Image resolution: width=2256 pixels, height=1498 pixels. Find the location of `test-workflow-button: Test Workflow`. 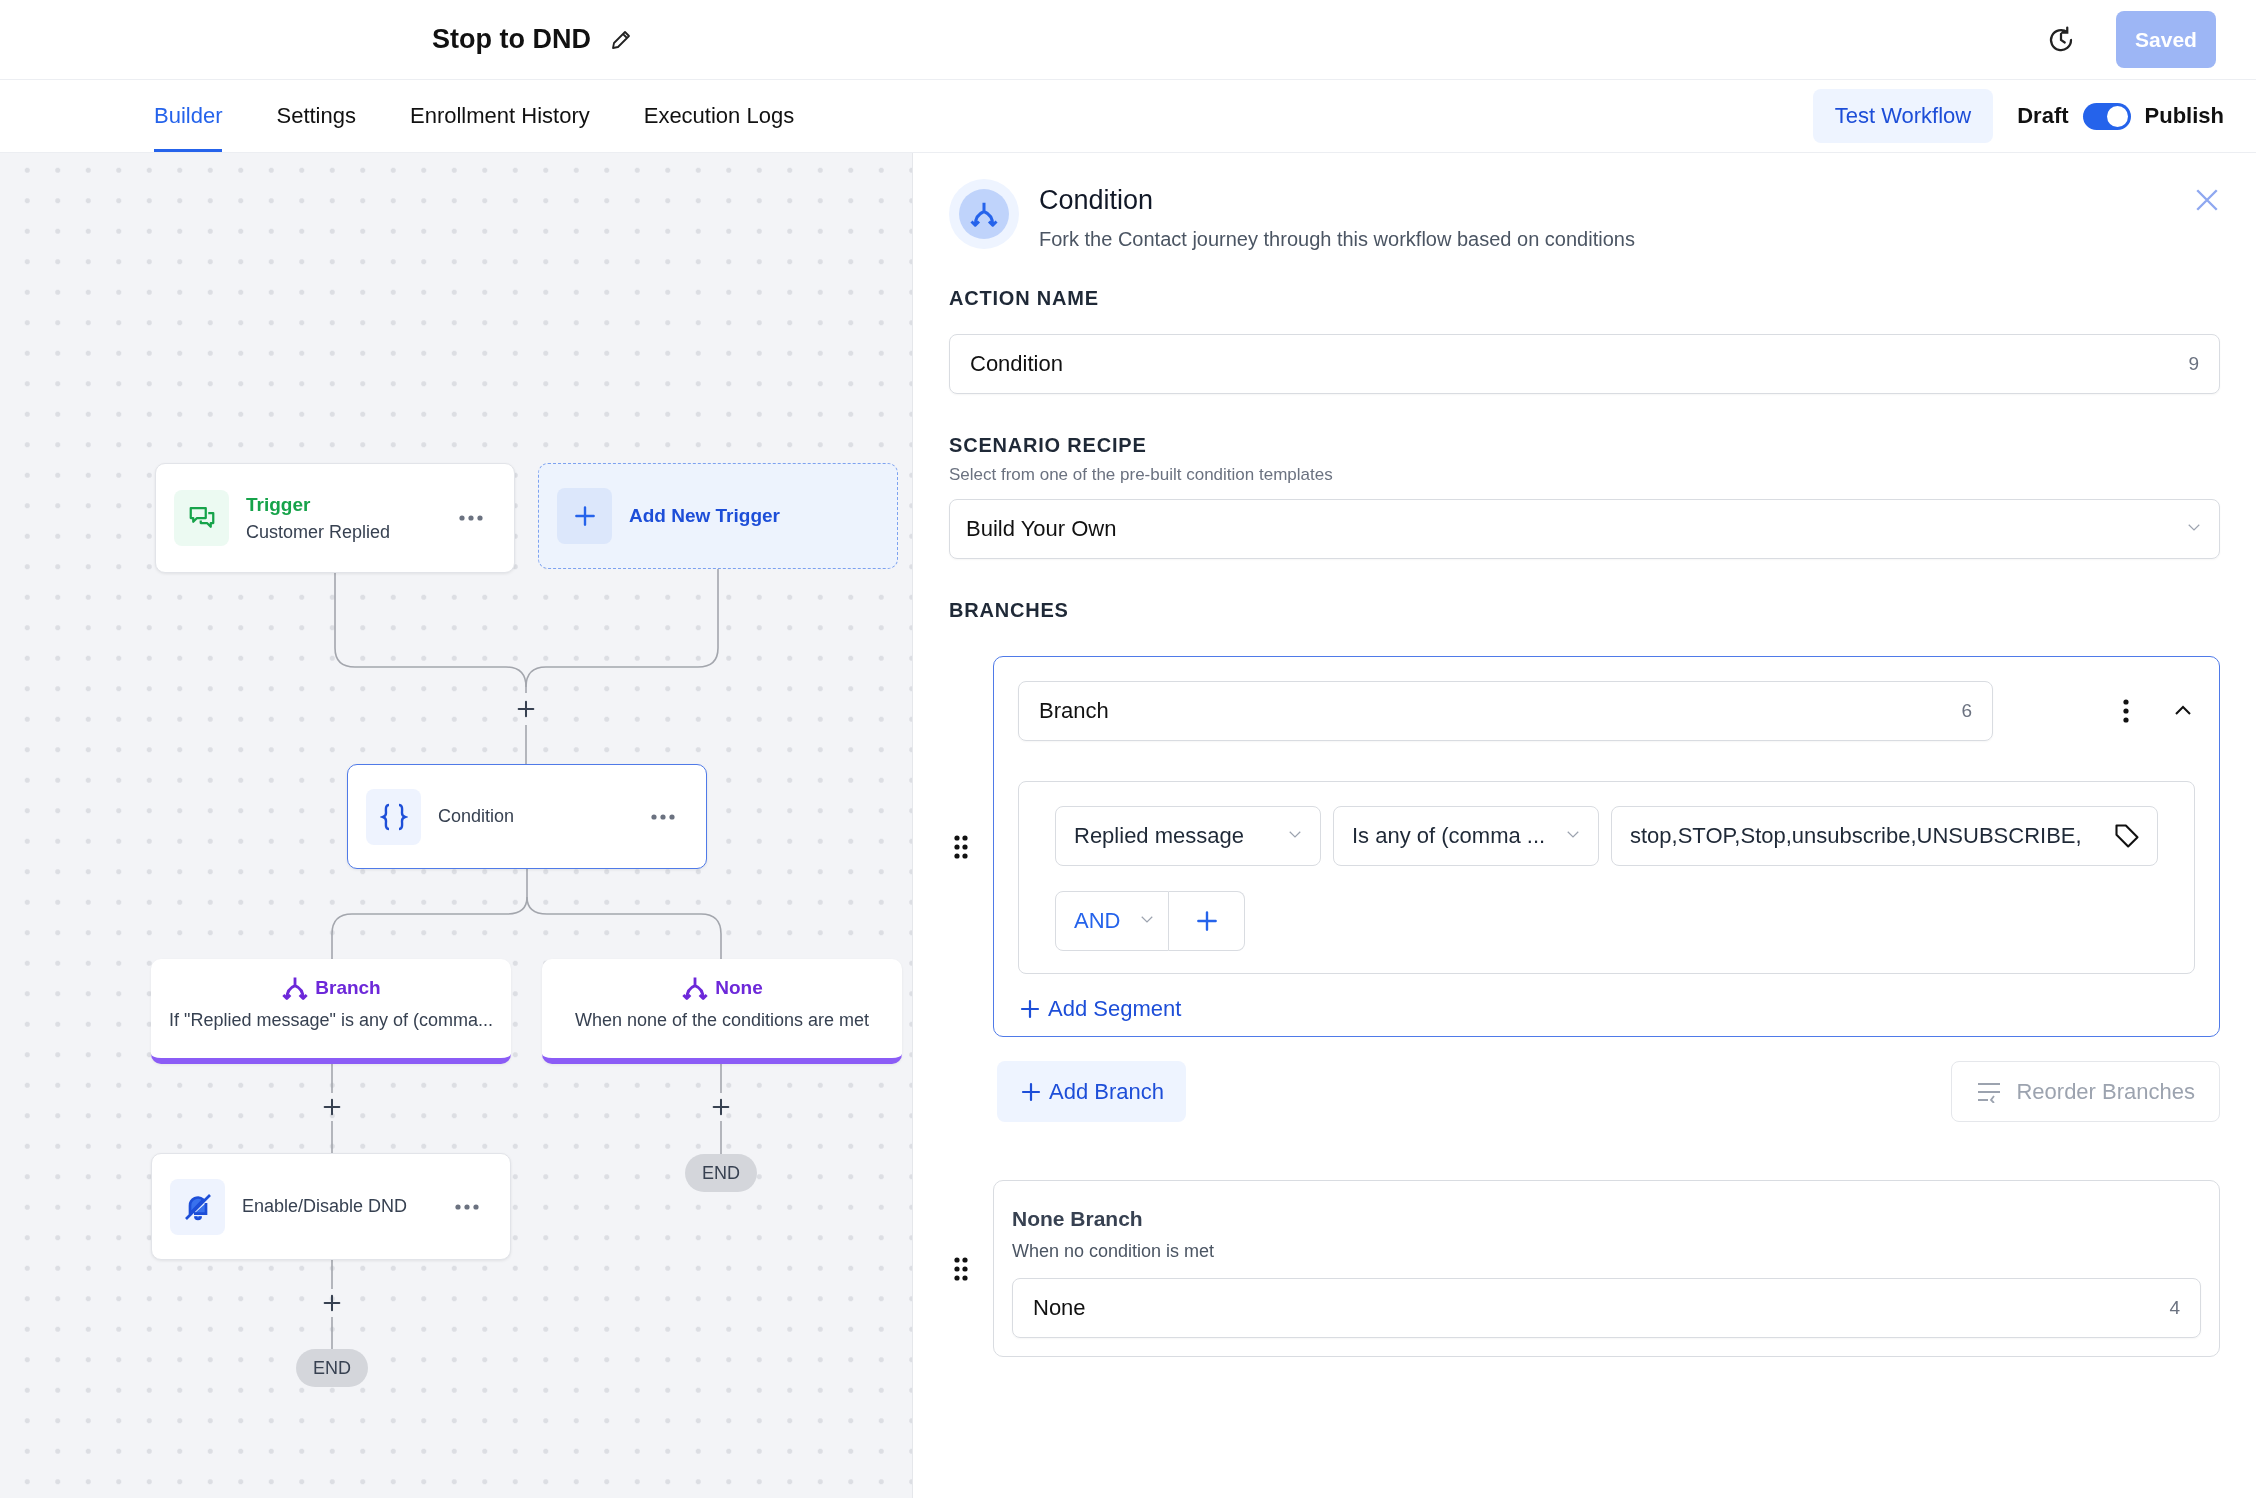

test-workflow-button: Test Workflow is located at coordinates (1903, 116).